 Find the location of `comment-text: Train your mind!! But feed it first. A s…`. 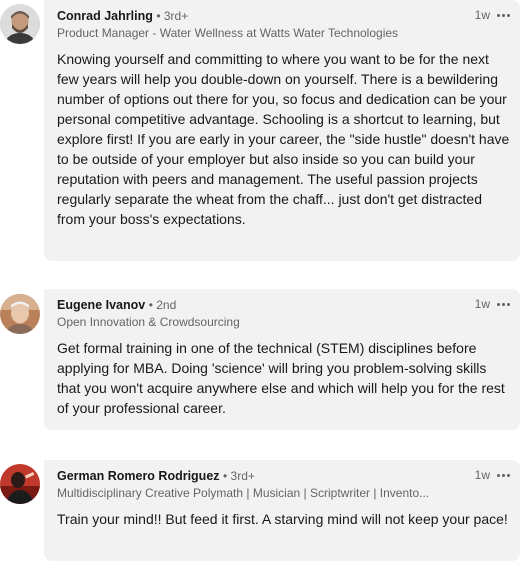

comment-text: Train your mind!! But feed it first. A s… is located at coordinates (282, 519).